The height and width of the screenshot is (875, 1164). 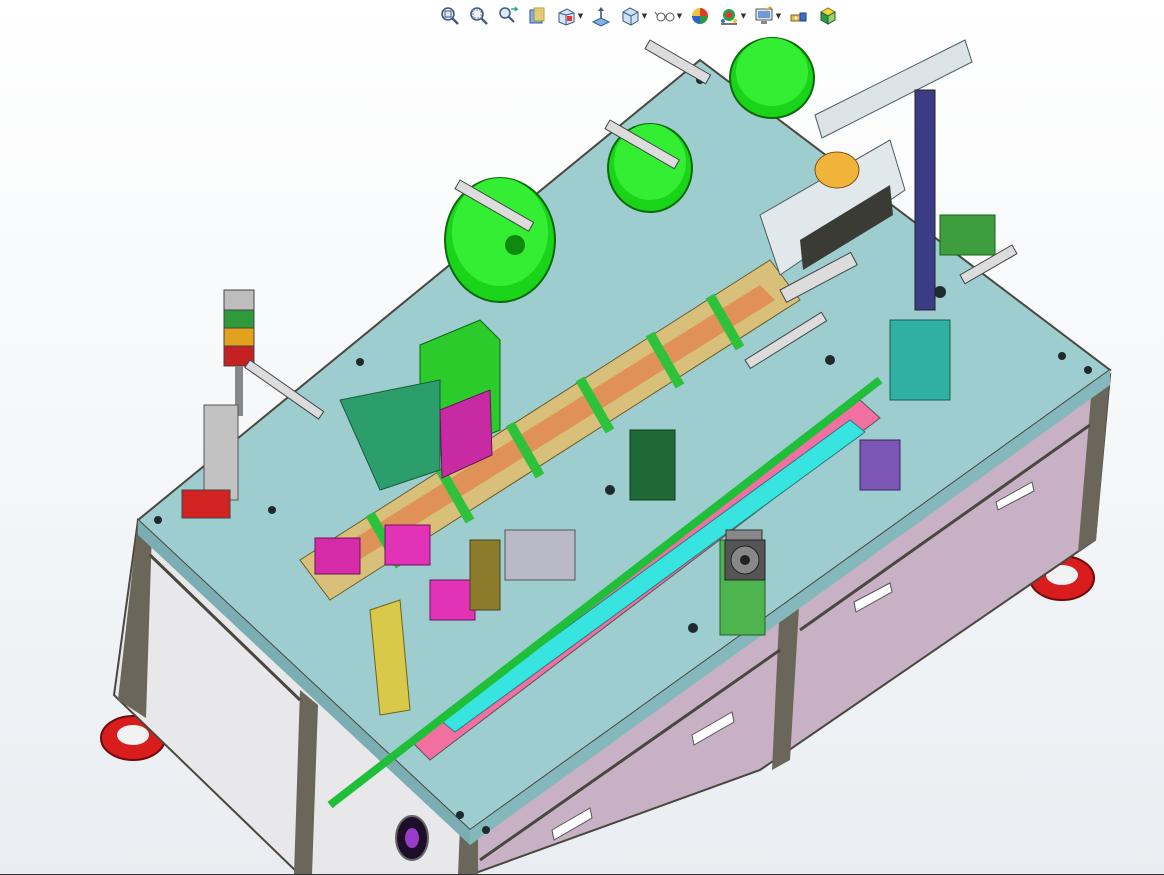 What do you see at coordinates (745, 560) in the screenshot?
I see `servo-motor` at bounding box center [745, 560].